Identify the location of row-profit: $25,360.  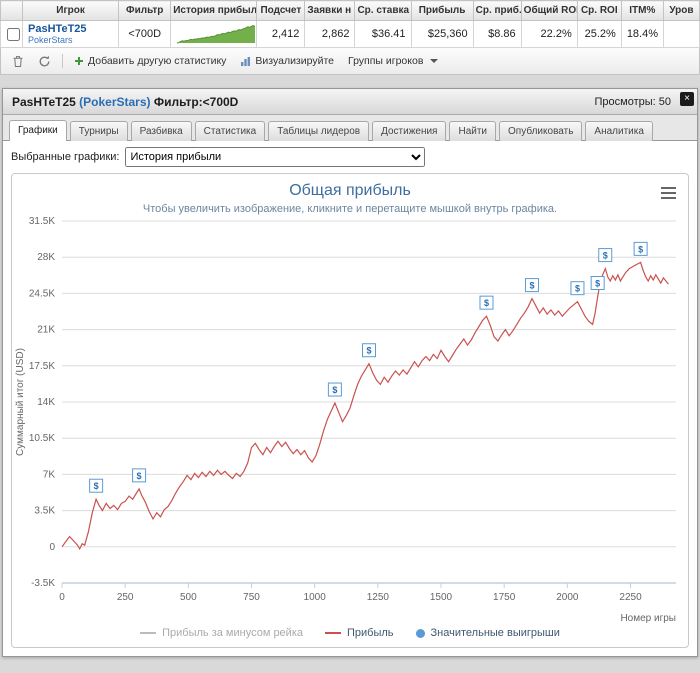
(442, 34).